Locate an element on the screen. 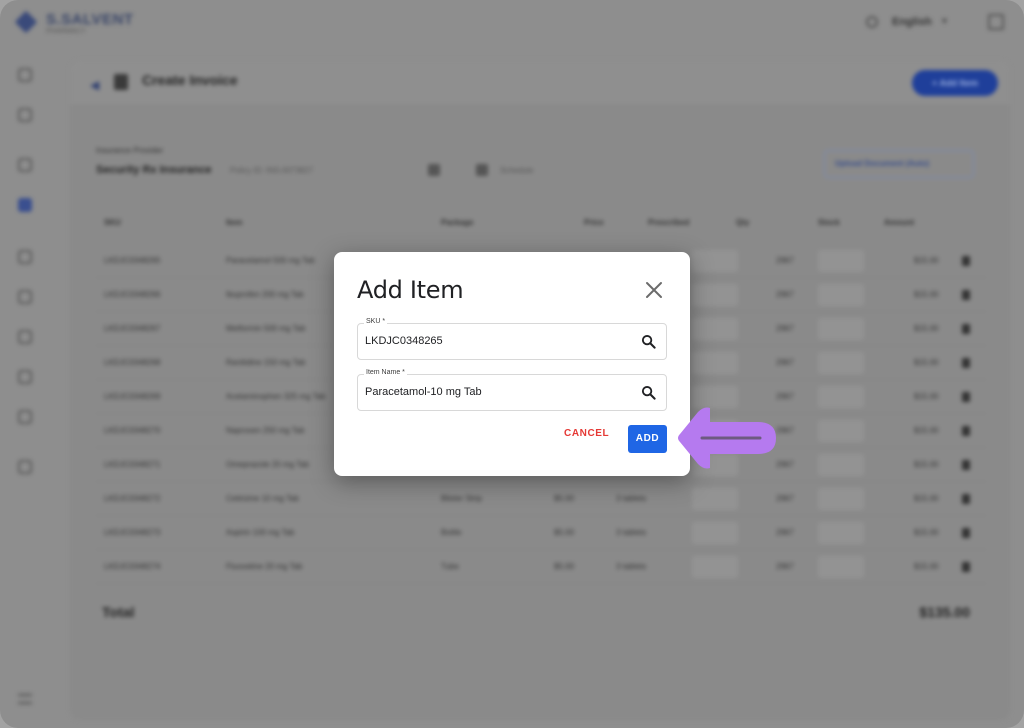 This screenshot has height=728, width=1024. item-name-input is located at coordinates (495, 392).